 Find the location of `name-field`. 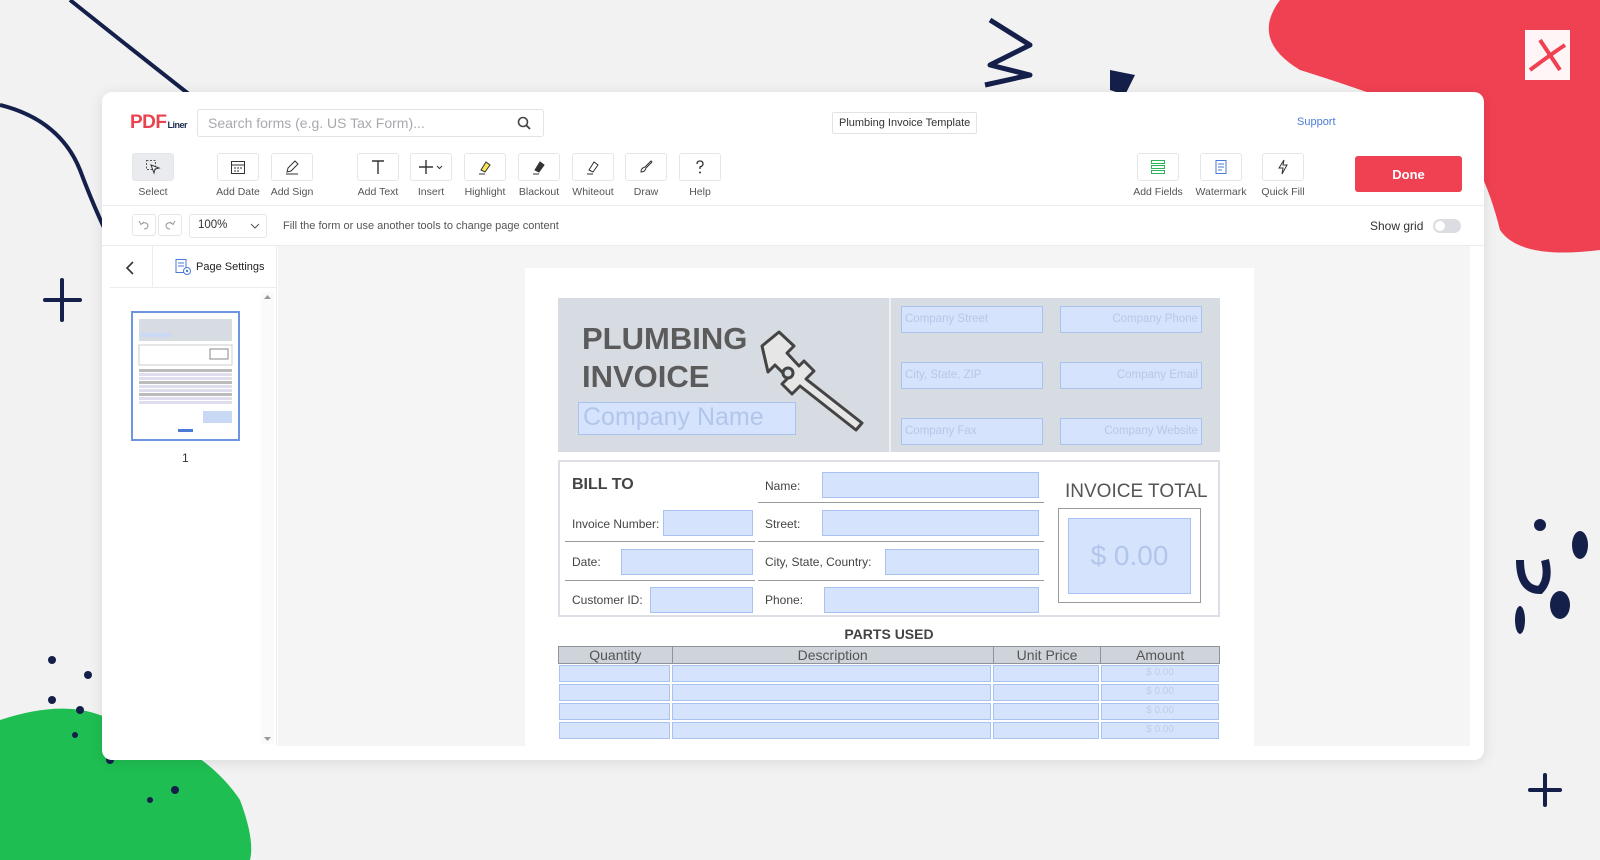

name-field is located at coordinates (930, 485).